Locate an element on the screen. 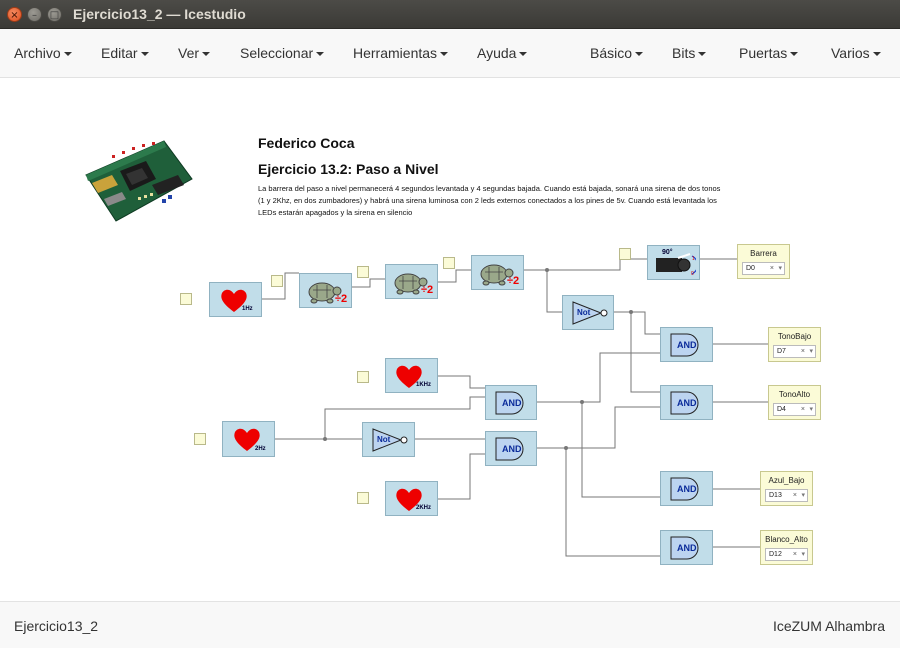 The height and width of the screenshot is (648, 900). servo-icon: 1 0 is located at coordinates (676, 264).